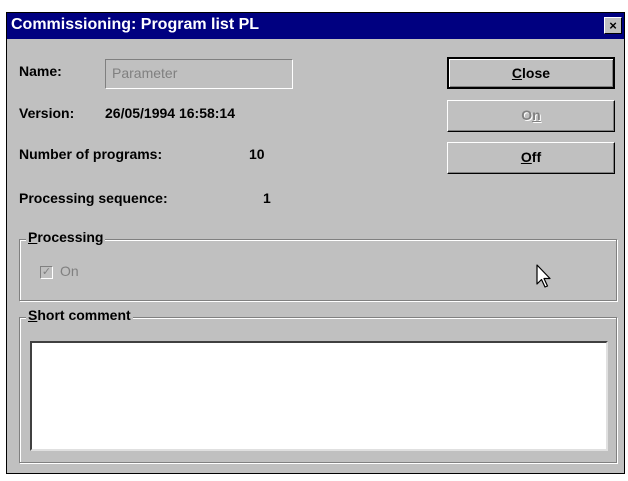 The image size is (628, 481). I want to click on off-button-mnemonic: O, so click(526, 157).